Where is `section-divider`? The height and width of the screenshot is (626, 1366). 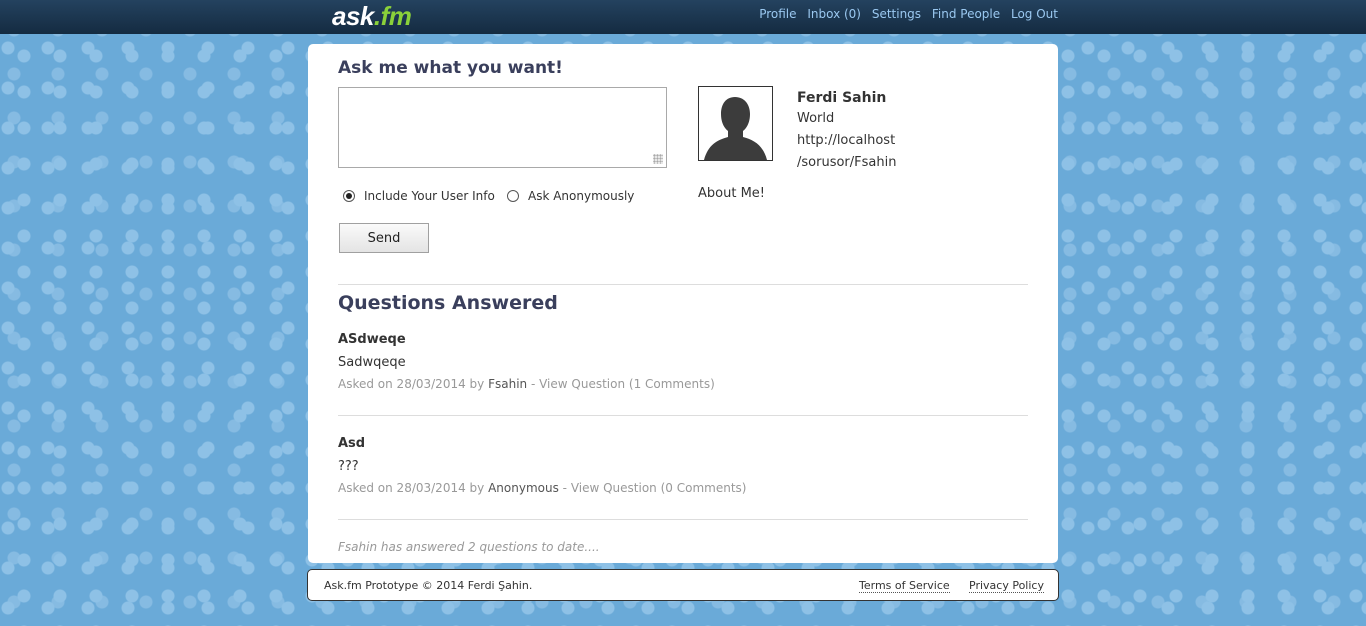 section-divider is located at coordinates (683, 284).